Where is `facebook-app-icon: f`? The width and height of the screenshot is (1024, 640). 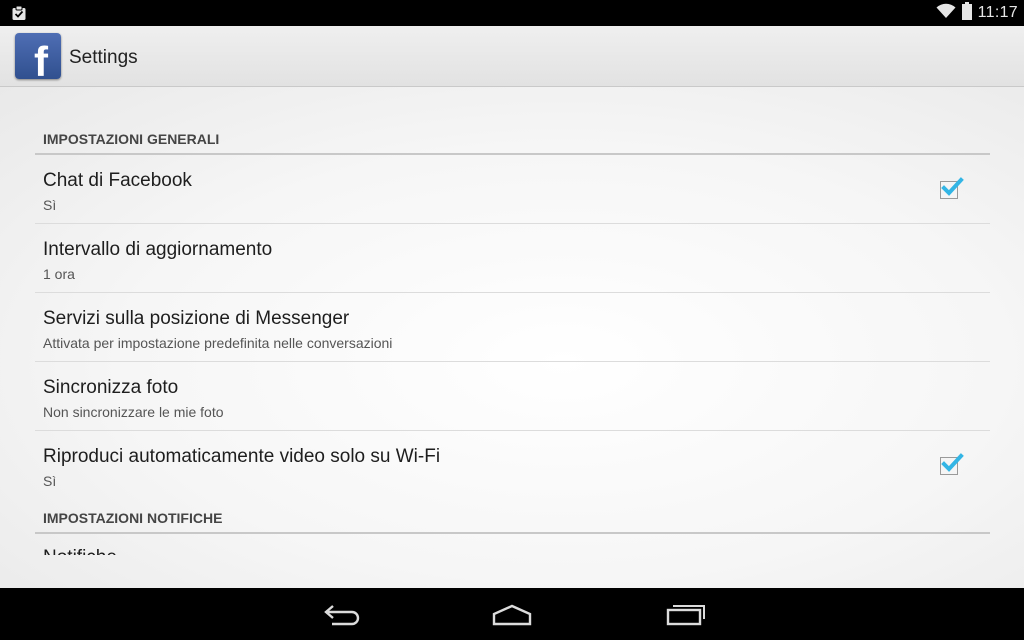
facebook-app-icon: f is located at coordinates (38, 56).